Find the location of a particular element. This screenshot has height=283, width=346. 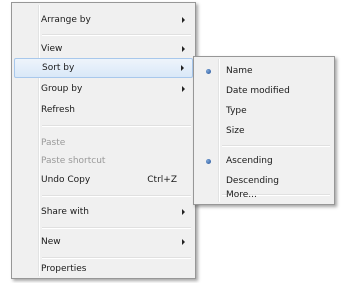

menu-item-paste: Paste is located at coordinates (103, 143).